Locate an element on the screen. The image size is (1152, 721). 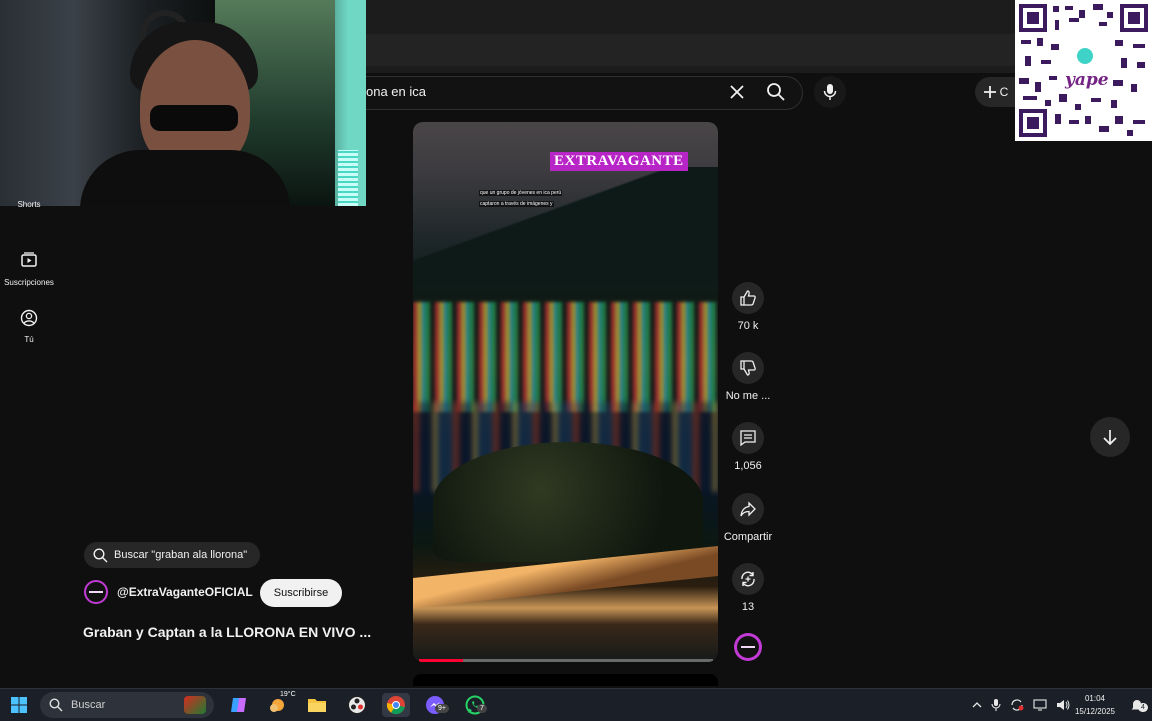
taskbar-app-chrome is located at coordinates (396, 705).